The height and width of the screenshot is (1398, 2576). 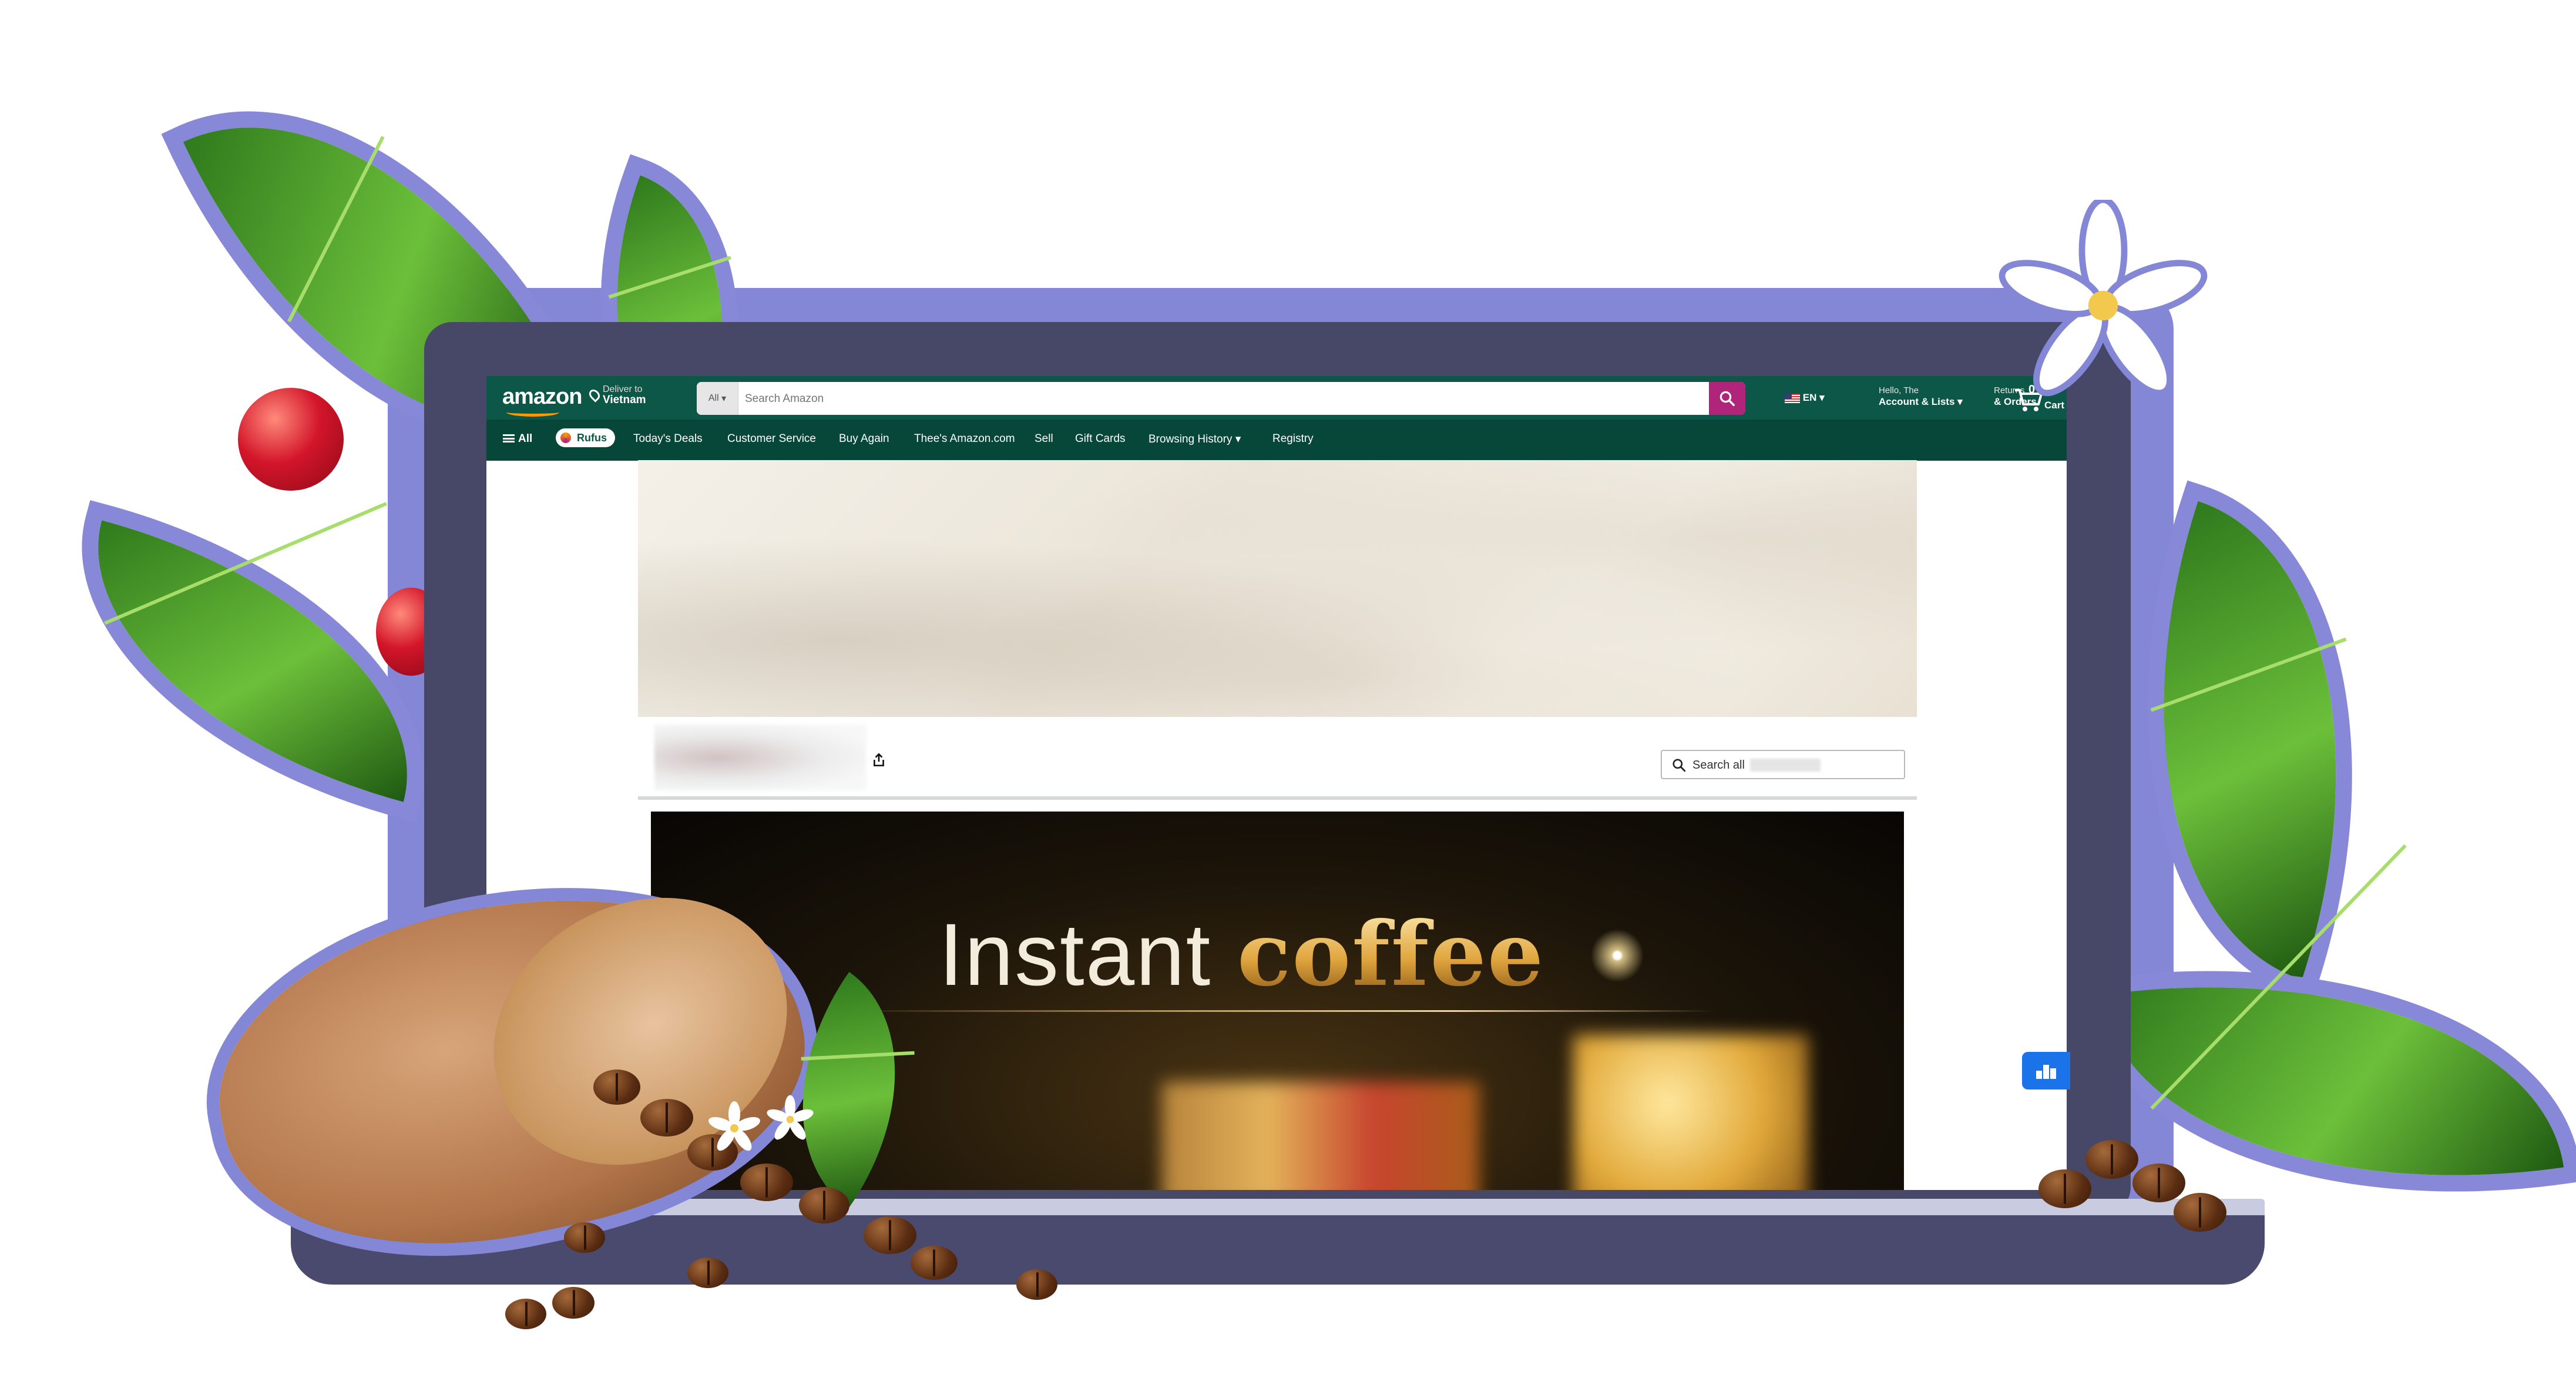 What do you see at coordinates (532, 413) in the screenshot?
I see `amazon-logo-smile-icon` at bounding box center [532, 413].